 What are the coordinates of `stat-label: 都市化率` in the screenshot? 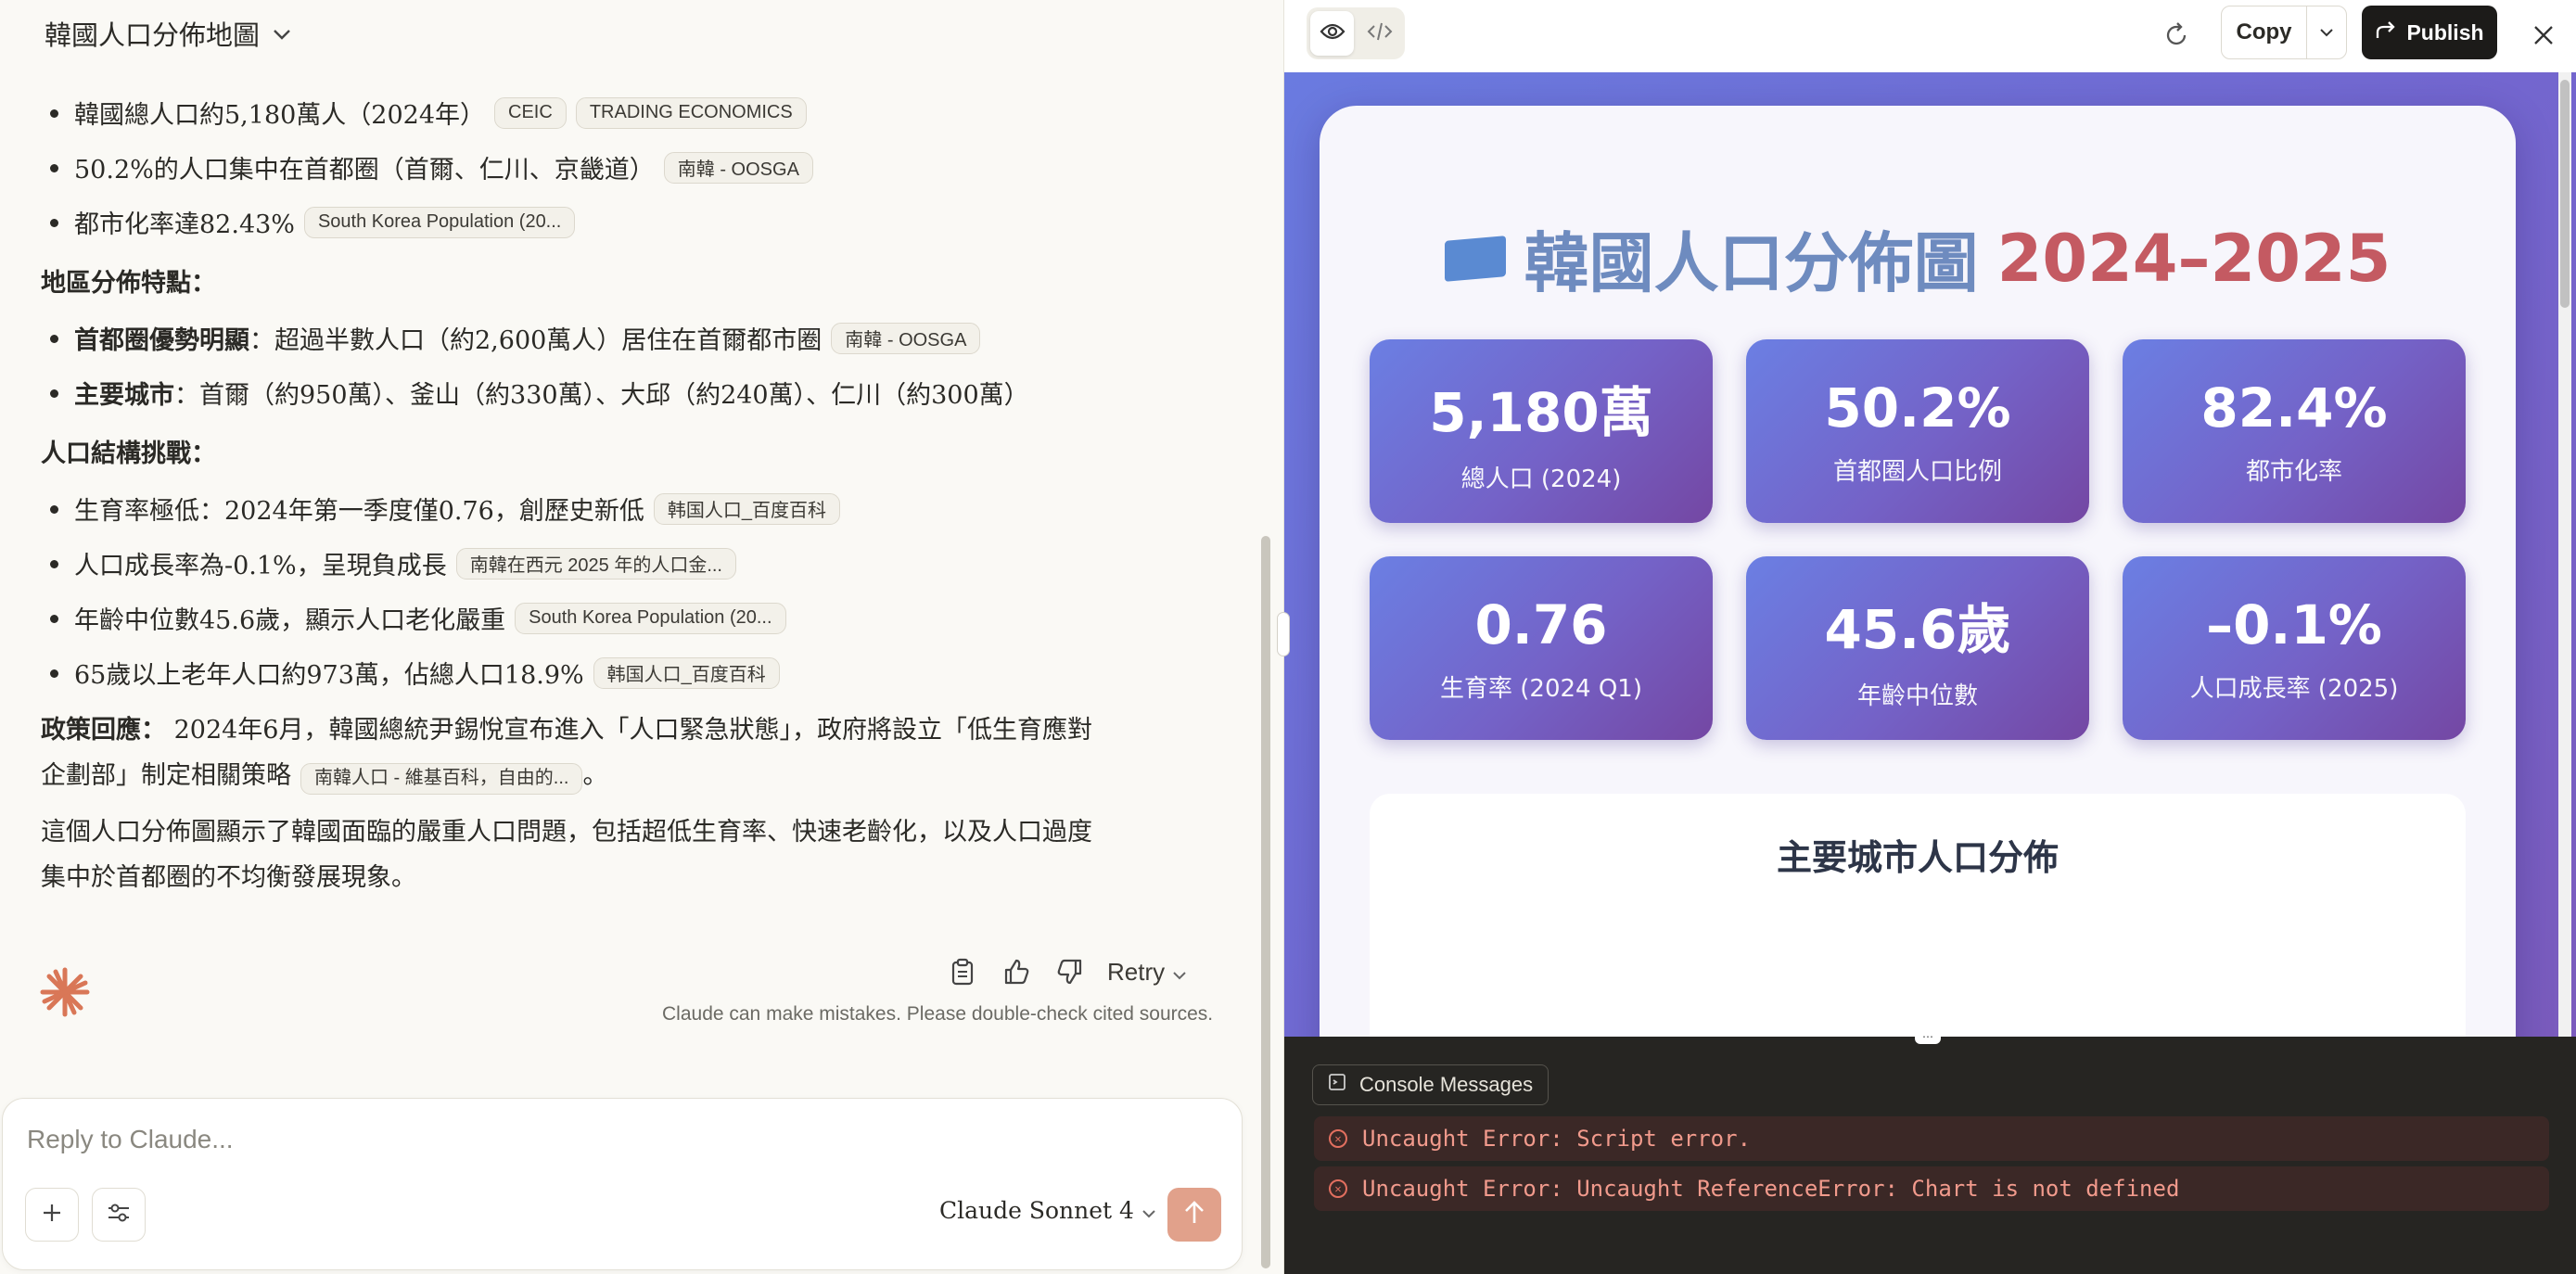 It's located at (2293, 471).